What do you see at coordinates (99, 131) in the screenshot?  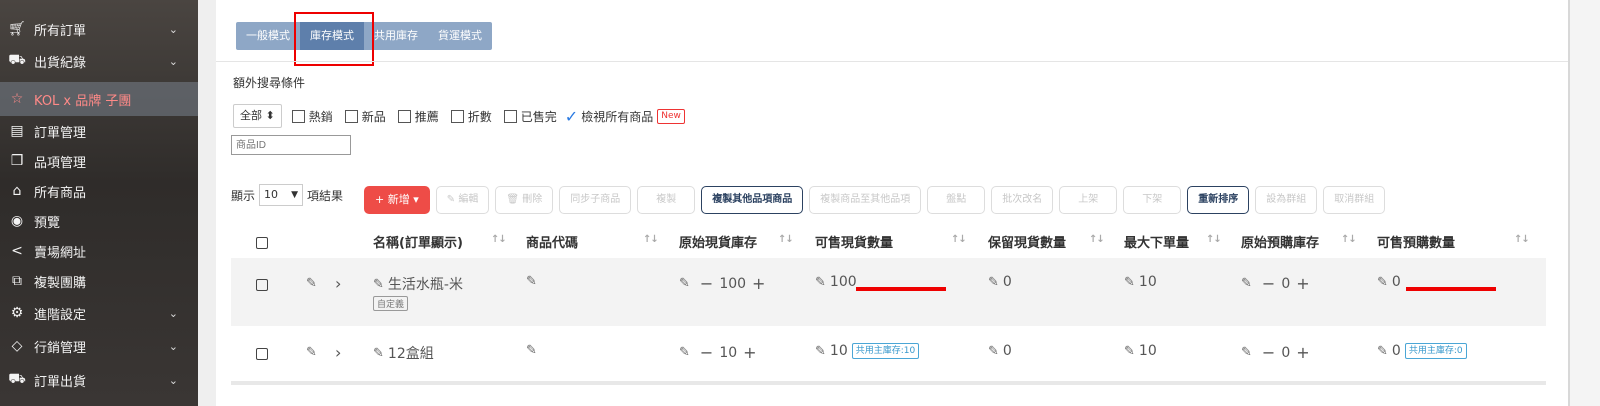 I see `sidebar-item-order-management: ▤ 訂單管理` at bounding box center [99, 131].